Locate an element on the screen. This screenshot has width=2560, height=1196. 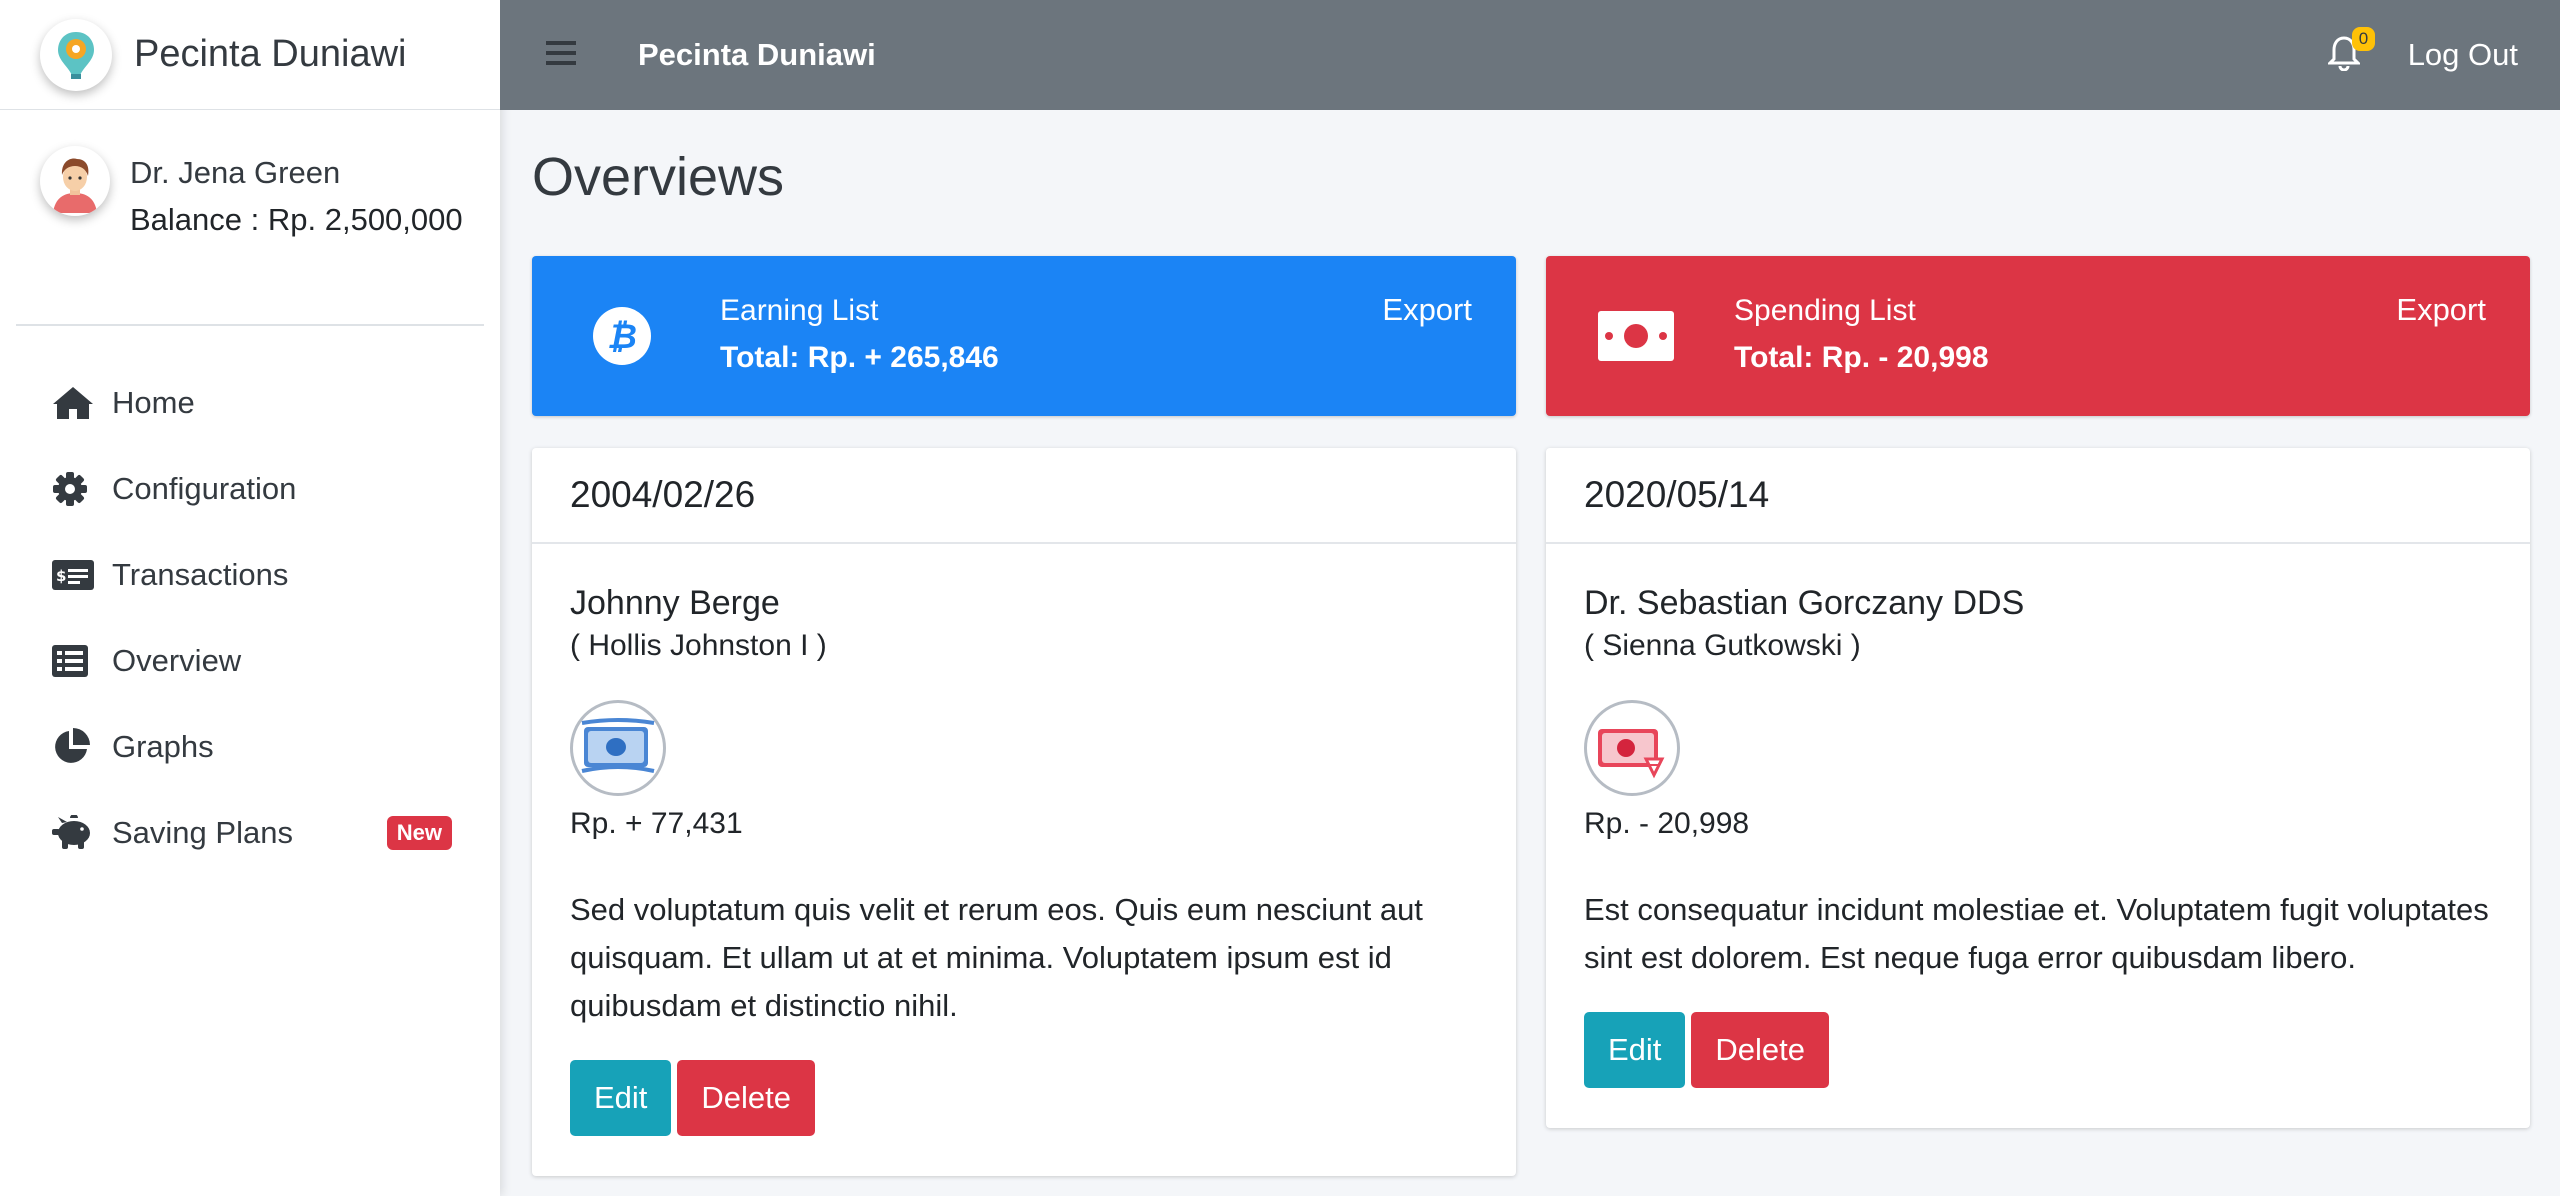
spending-list-title: Spending List is located at coordinates (1825, 310).